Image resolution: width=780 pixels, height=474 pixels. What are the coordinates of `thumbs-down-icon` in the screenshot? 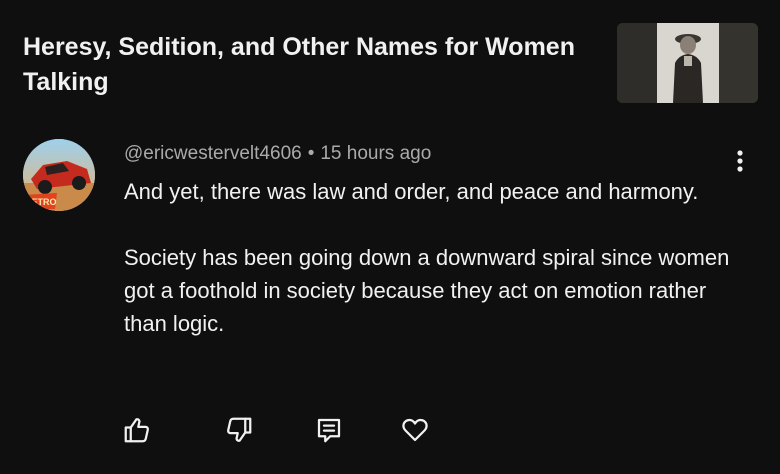 It's located at (239, 429).